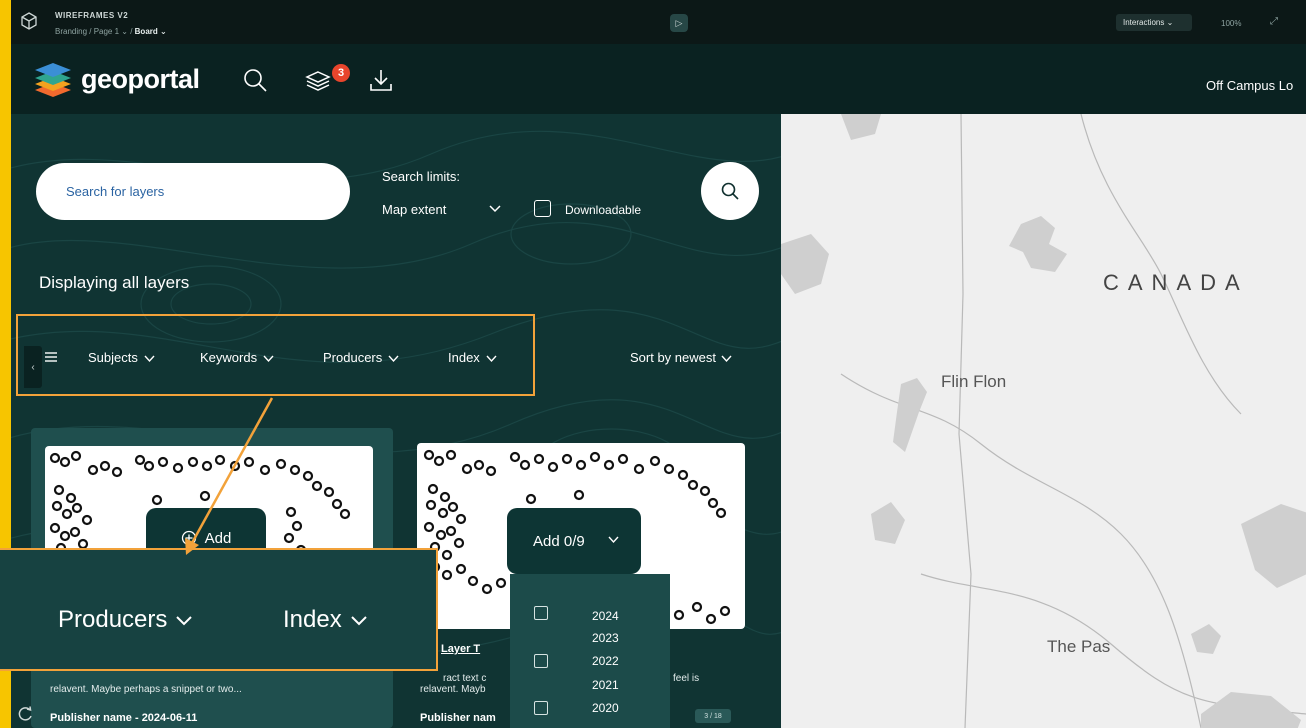 Image resolution: width=1306 pixels, height=728 pixels. What do you see at coordinates (458, 718) in the screenshot?
I see `card-publisher: Publisher nam` at bounding box center [458, 718].